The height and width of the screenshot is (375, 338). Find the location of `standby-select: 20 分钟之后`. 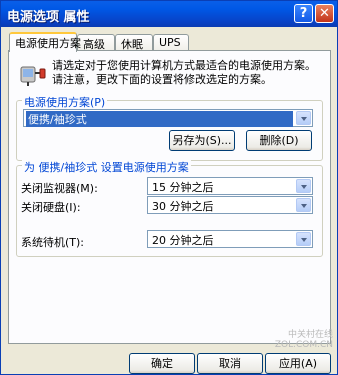

standby-select: 20 分钟之后 is located at coordinates (230, 239).